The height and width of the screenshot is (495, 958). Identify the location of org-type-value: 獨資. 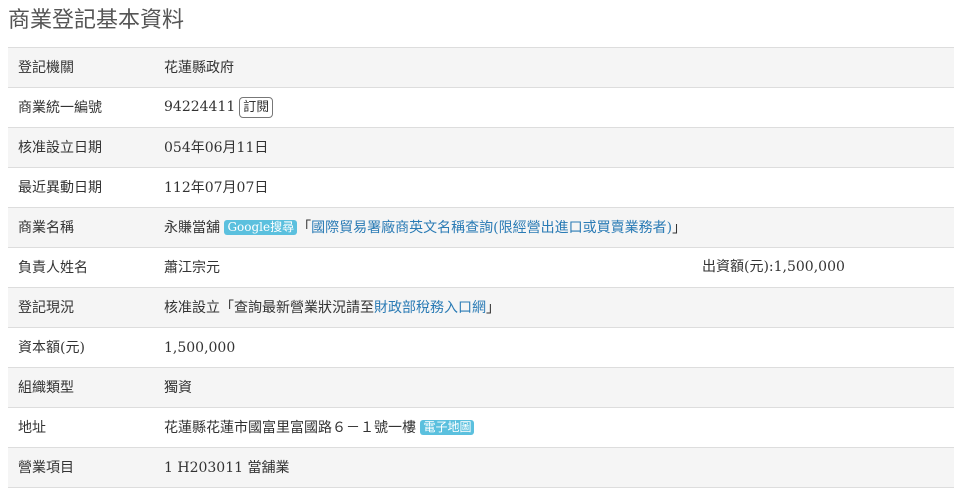
(554, 387).